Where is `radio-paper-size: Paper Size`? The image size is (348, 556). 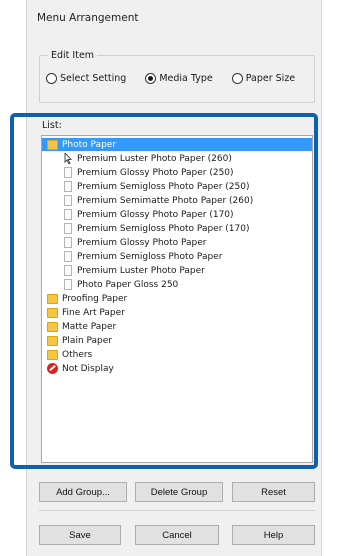
radio-paper-size: Paper Size is located at coordinates (263, 78).